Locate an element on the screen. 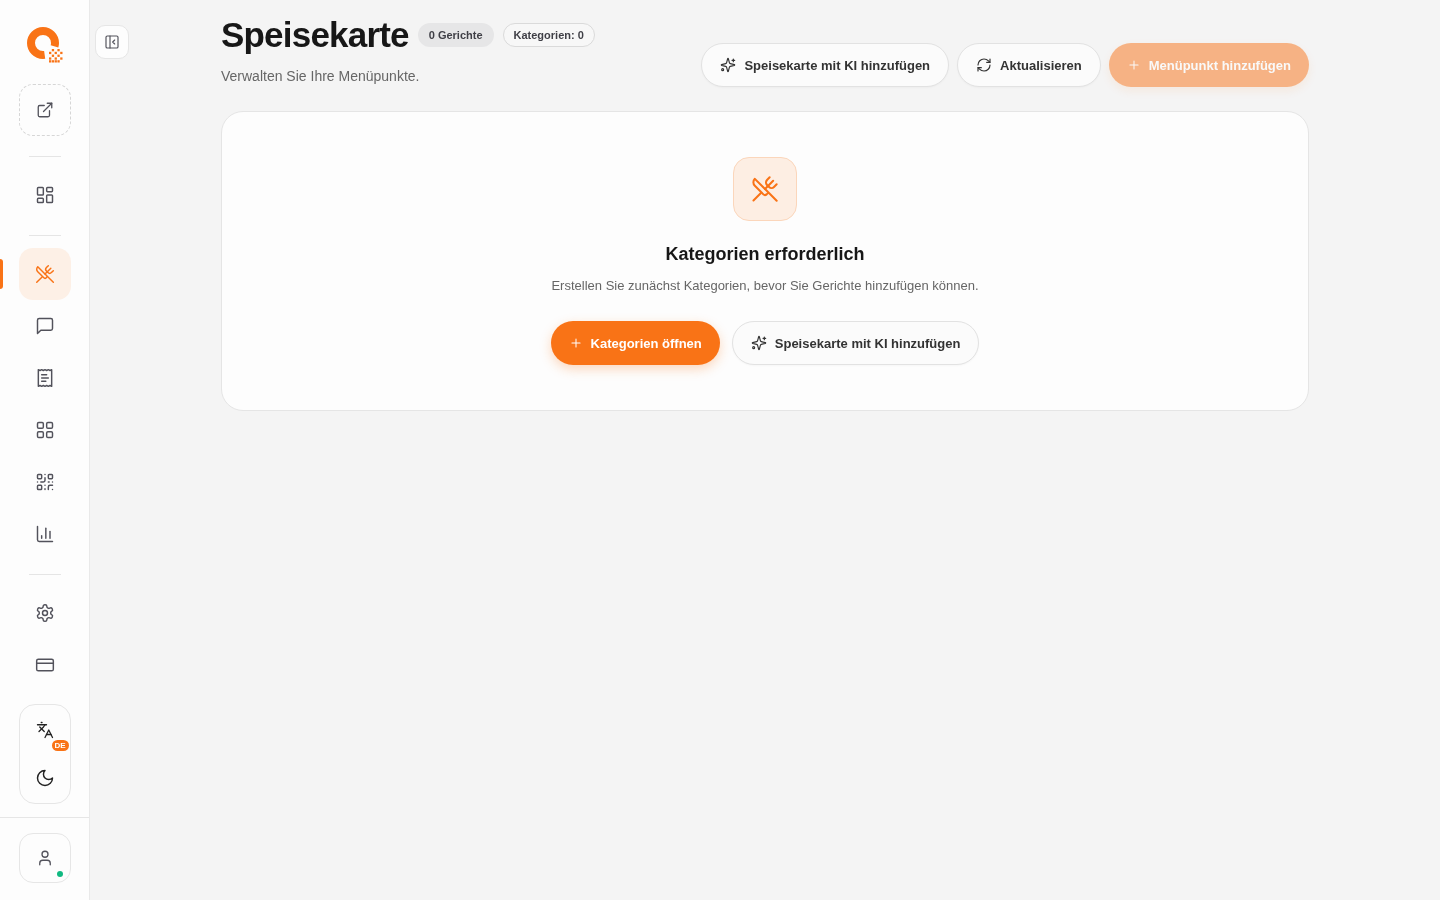  moon-icon is located at coordinates (44, 778).